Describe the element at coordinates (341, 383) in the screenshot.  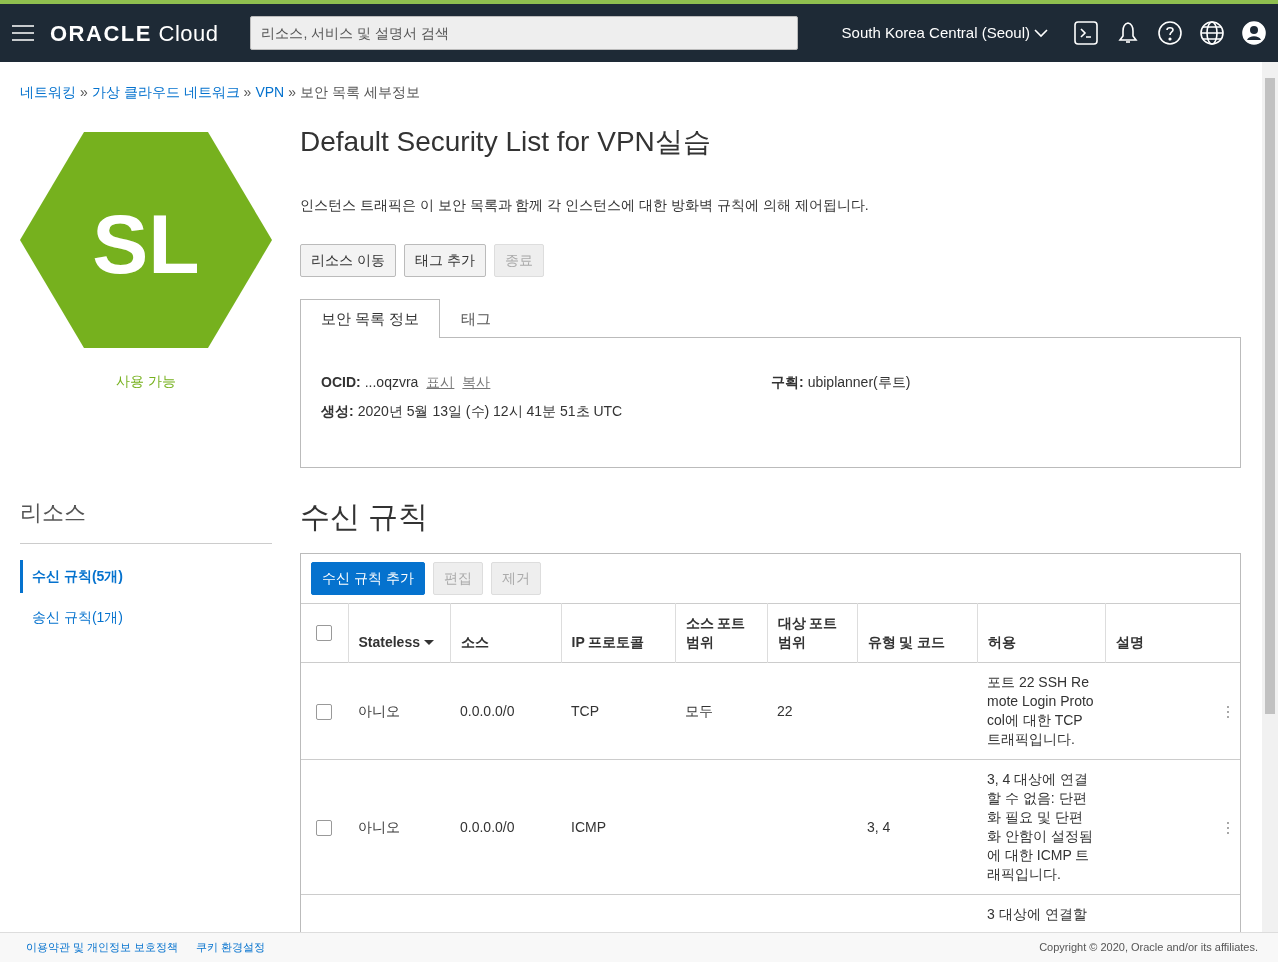
I see `field-label: OCID:` at that location.